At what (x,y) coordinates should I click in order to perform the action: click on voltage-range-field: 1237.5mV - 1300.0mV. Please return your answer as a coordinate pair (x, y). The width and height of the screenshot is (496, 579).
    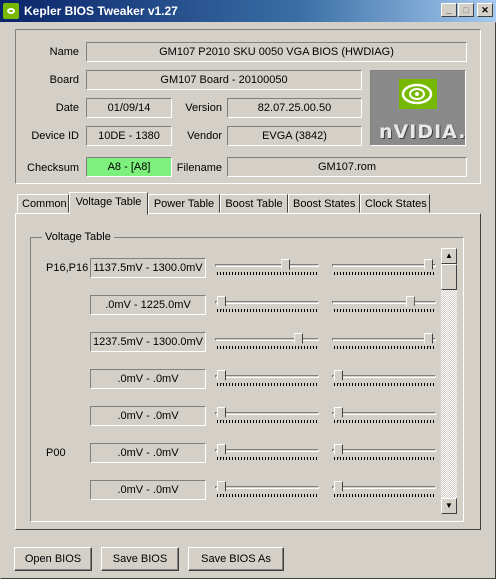
    Looking at the image, I should click on (148, 342).